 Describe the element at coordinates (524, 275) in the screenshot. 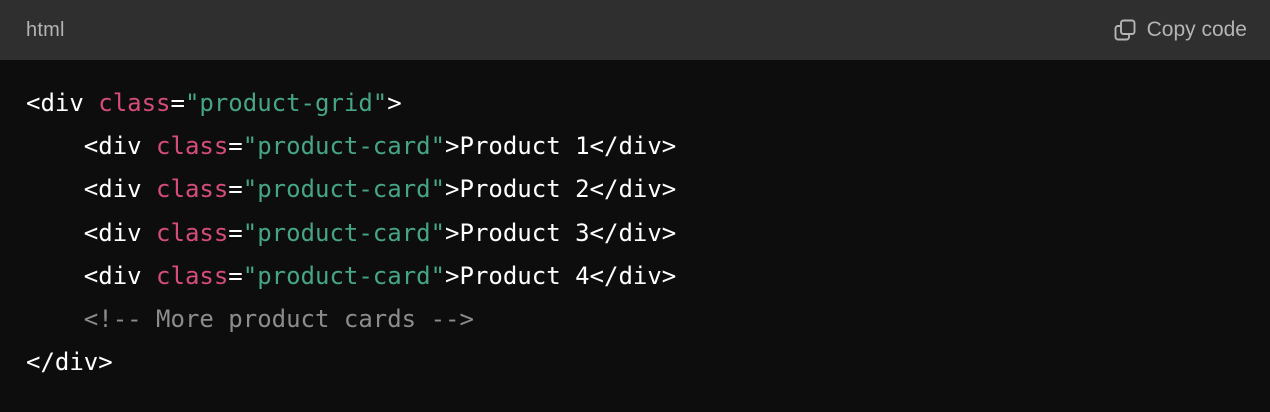

I see `element-text: Product 4` at that location.